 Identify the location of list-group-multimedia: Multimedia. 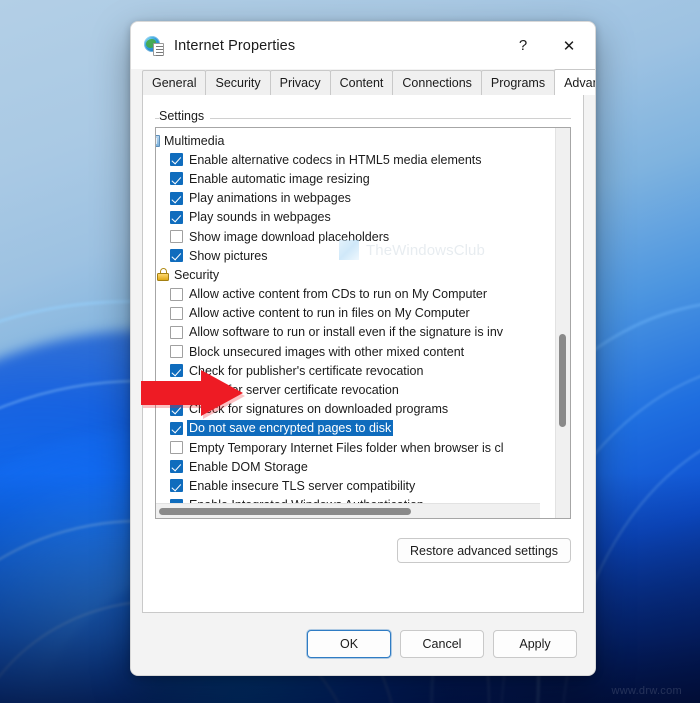
(355, 140).